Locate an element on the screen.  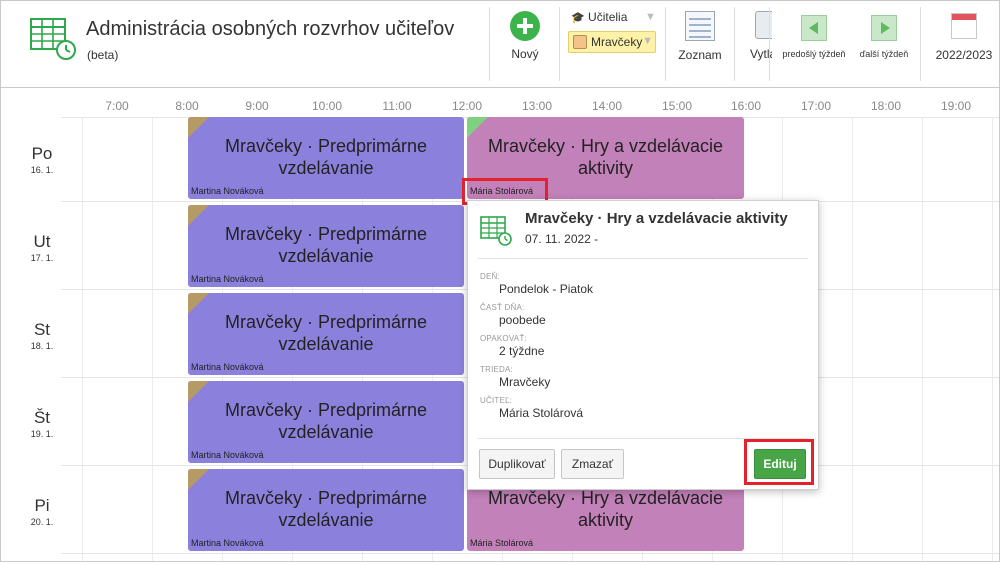
popup-title: Mravčeky · Hry a vzdelávacie aktivity is located at coordinates (656, 218).